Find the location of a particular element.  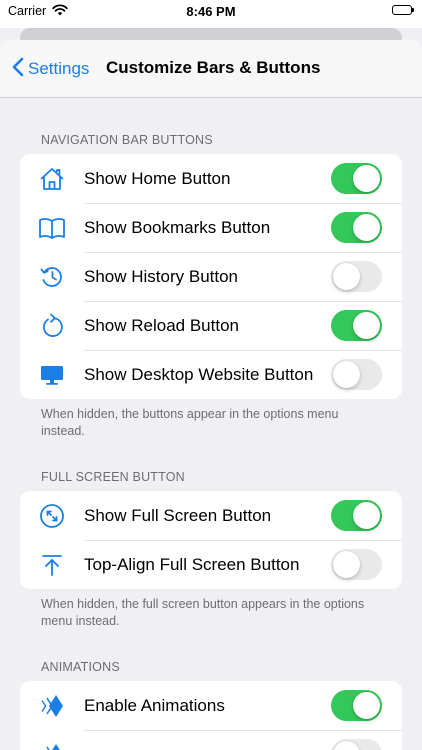

reload-icon is located at coordinates (52, 325).